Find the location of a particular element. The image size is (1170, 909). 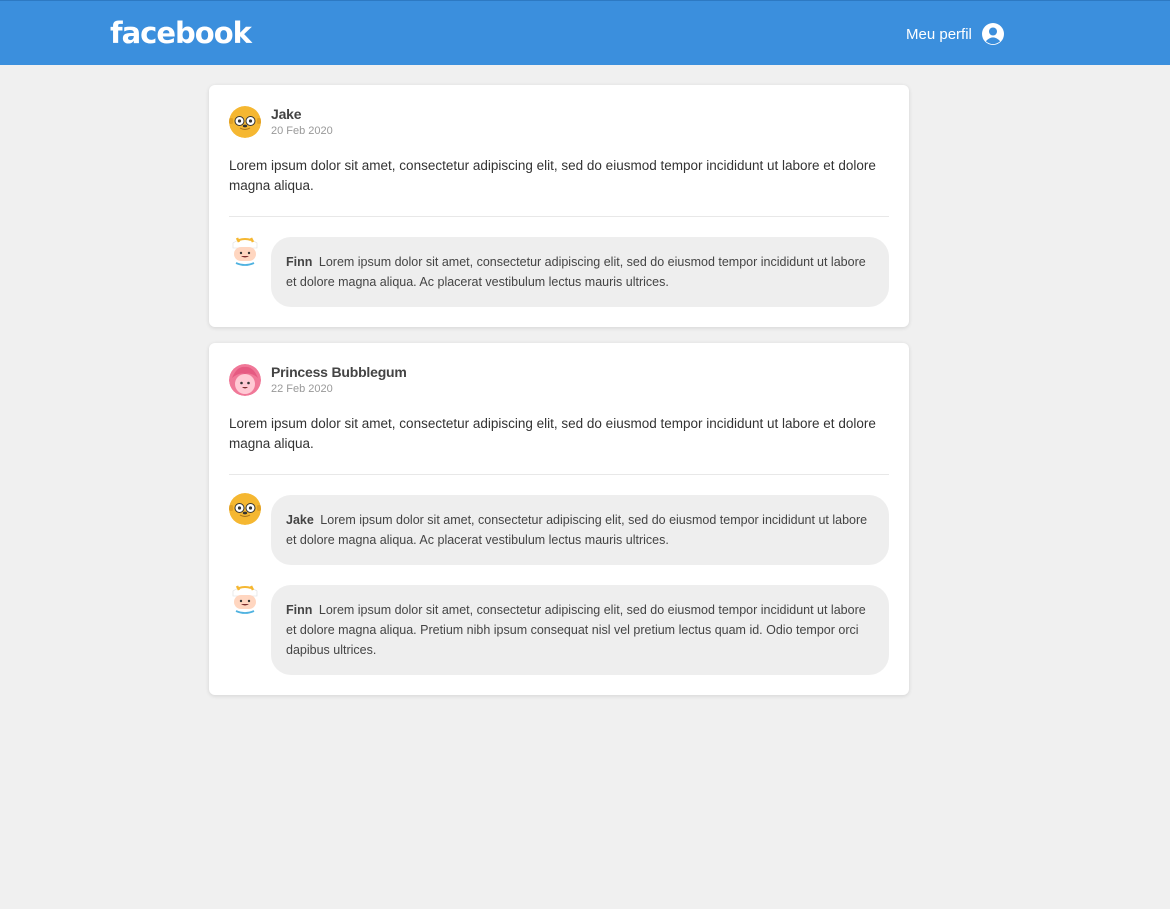

post-author: Princess Bubblegum is located at coordinates (339, 372).